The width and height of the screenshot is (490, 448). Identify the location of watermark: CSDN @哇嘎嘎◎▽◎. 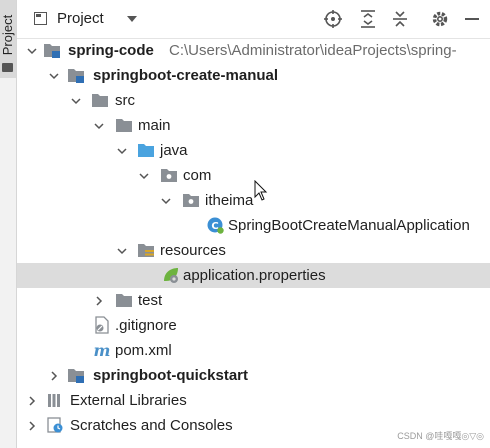
(440, 436).